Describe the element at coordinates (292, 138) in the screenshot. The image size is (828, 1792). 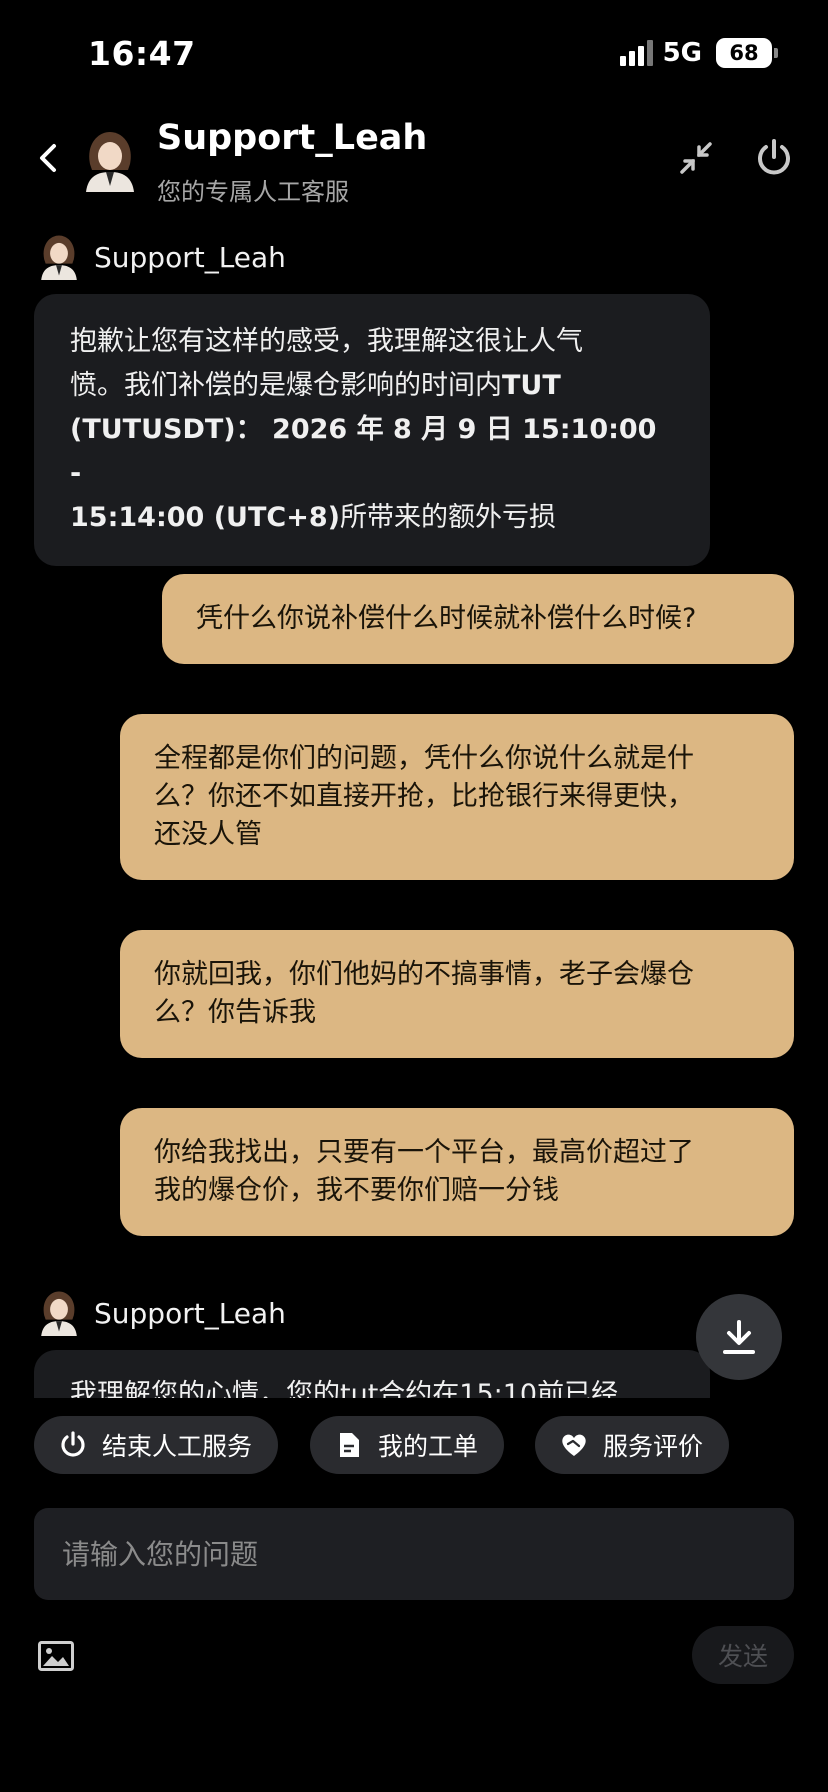
I see `agent-name: Support_Leah` at that location.